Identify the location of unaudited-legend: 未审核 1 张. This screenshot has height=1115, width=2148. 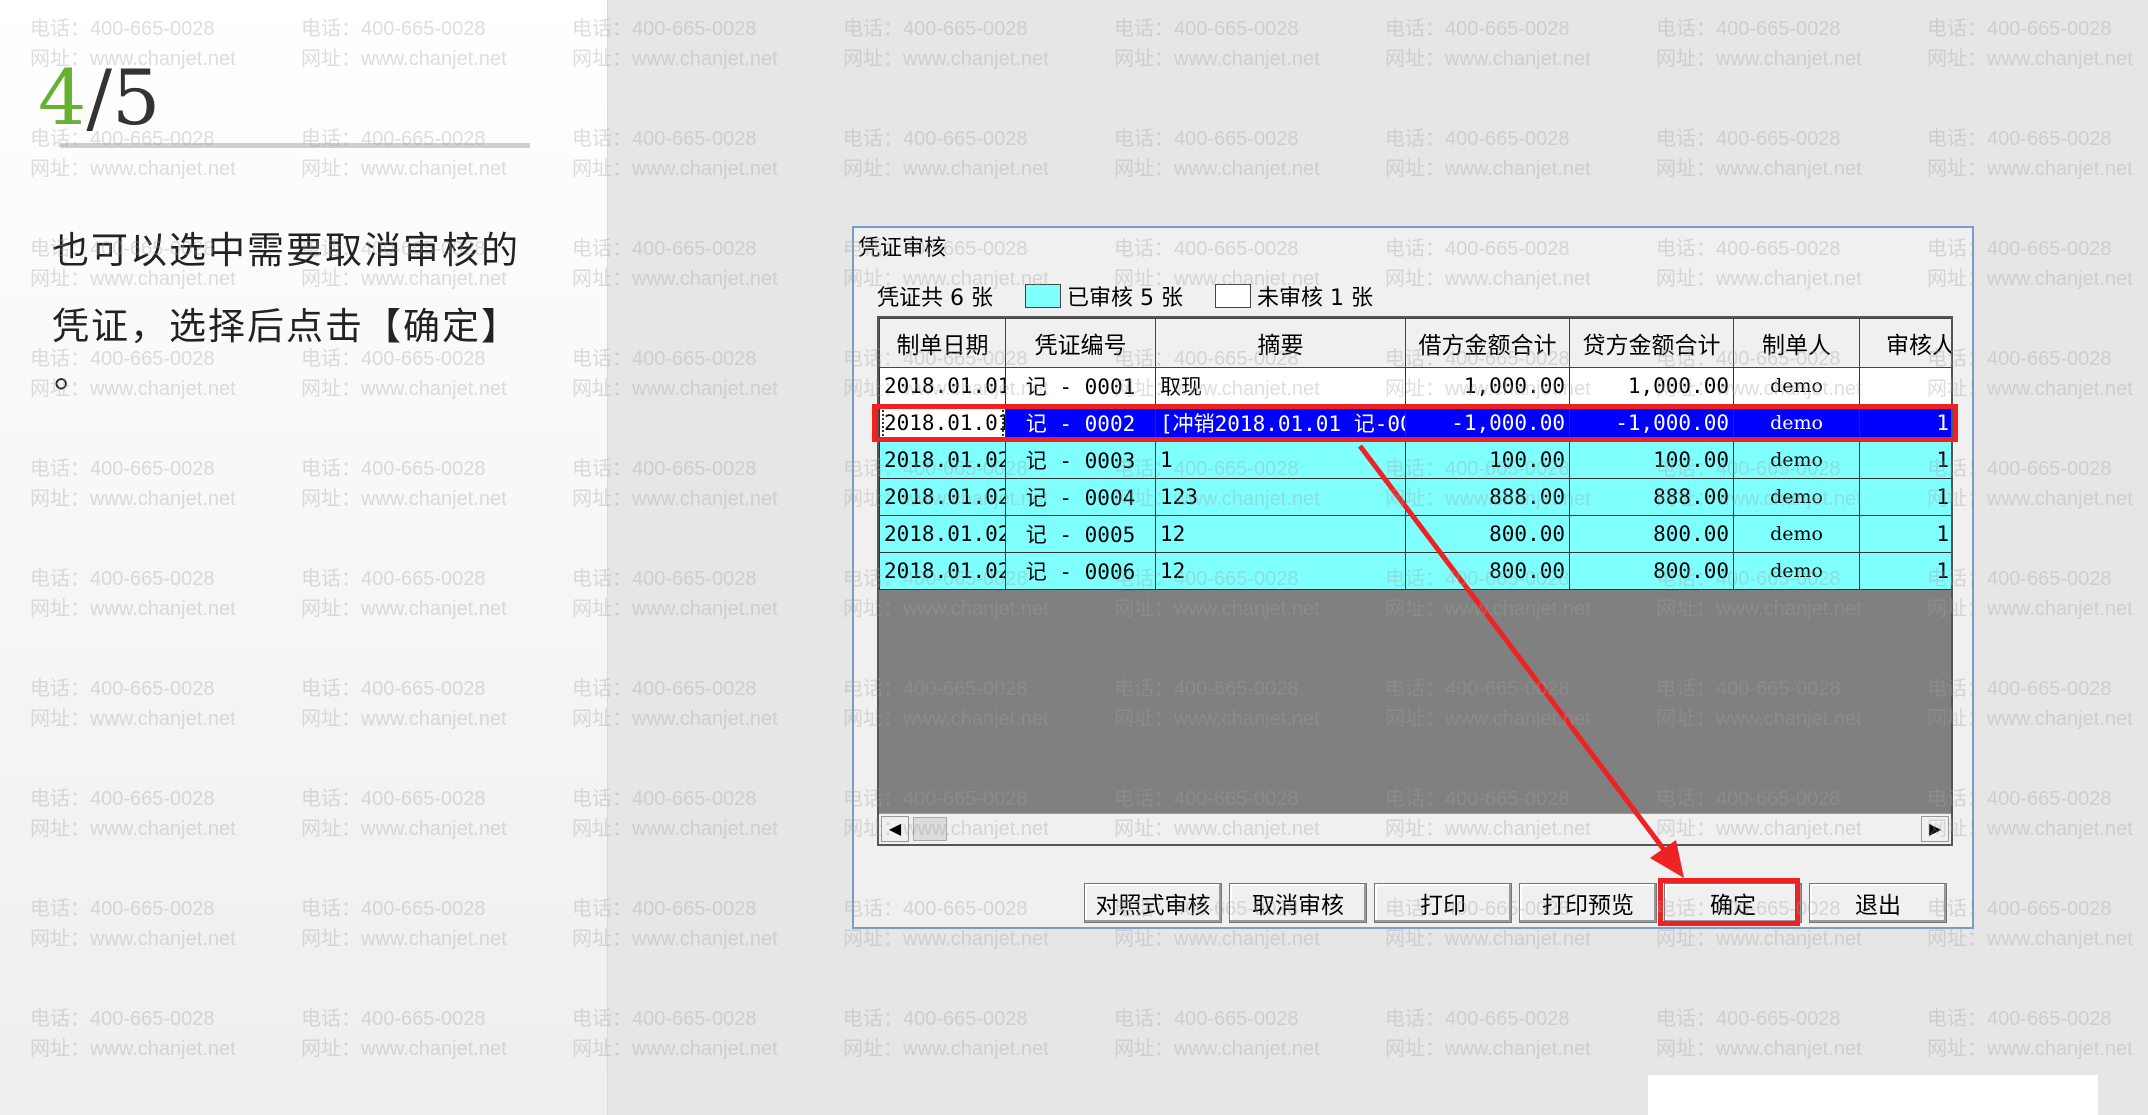
(1293, 296).